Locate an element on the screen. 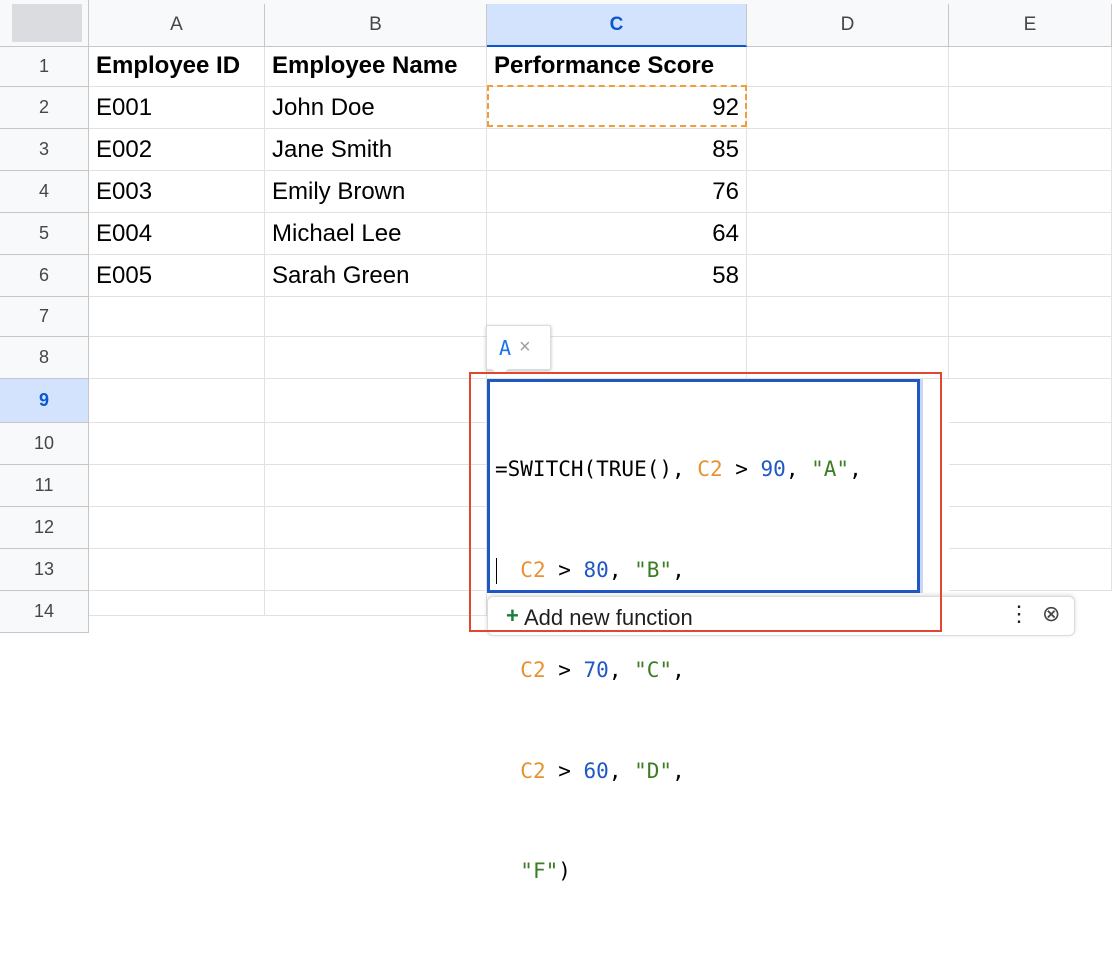  column-header-d: D is located at coordinates (848, 25).